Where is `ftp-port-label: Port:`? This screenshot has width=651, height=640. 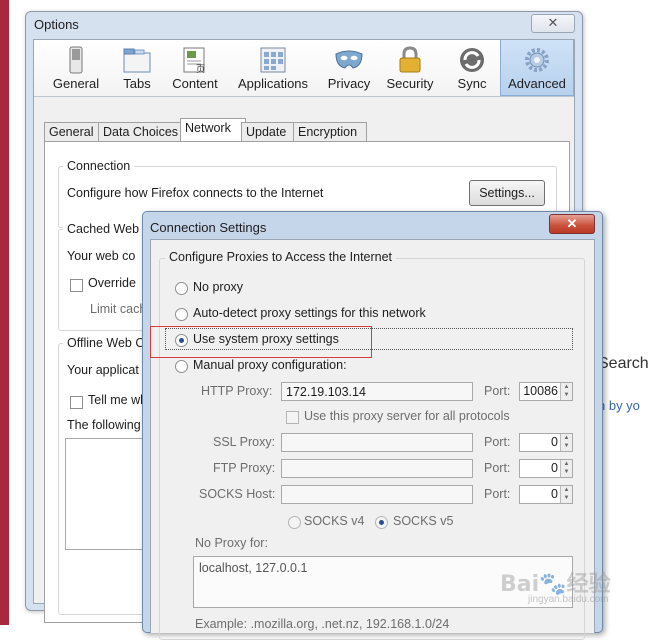 ftp-port-label: Port: is located at coordinates (497, 468).